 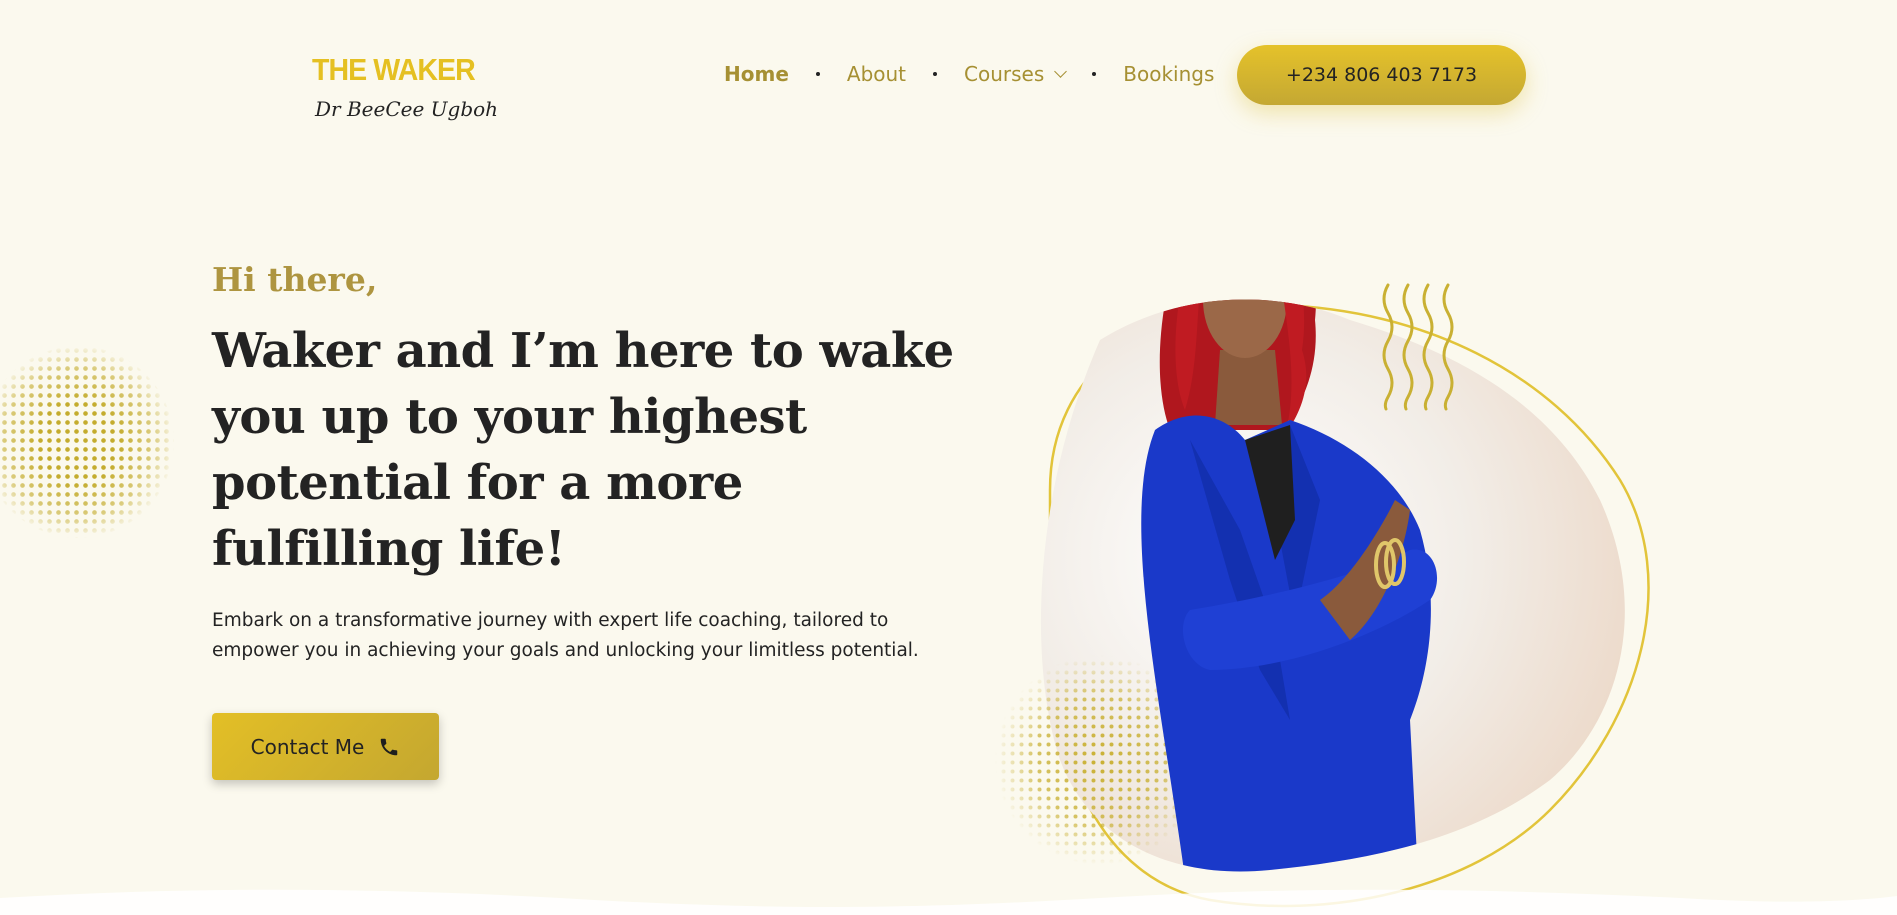 I want to click on phone-number-button: +234 806 403 7173, so click(x=1381, y=75).